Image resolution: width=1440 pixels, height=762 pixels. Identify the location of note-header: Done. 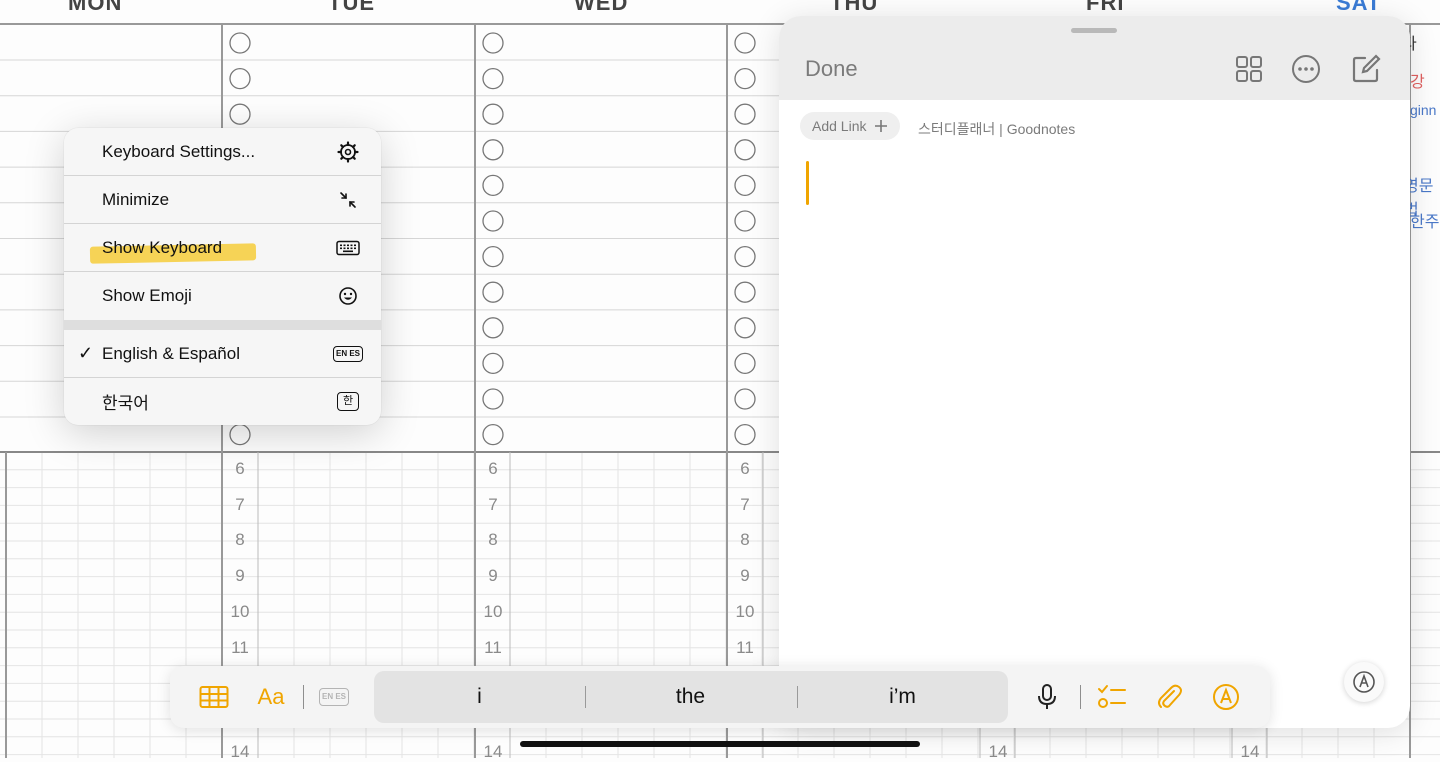
(1094, 58).